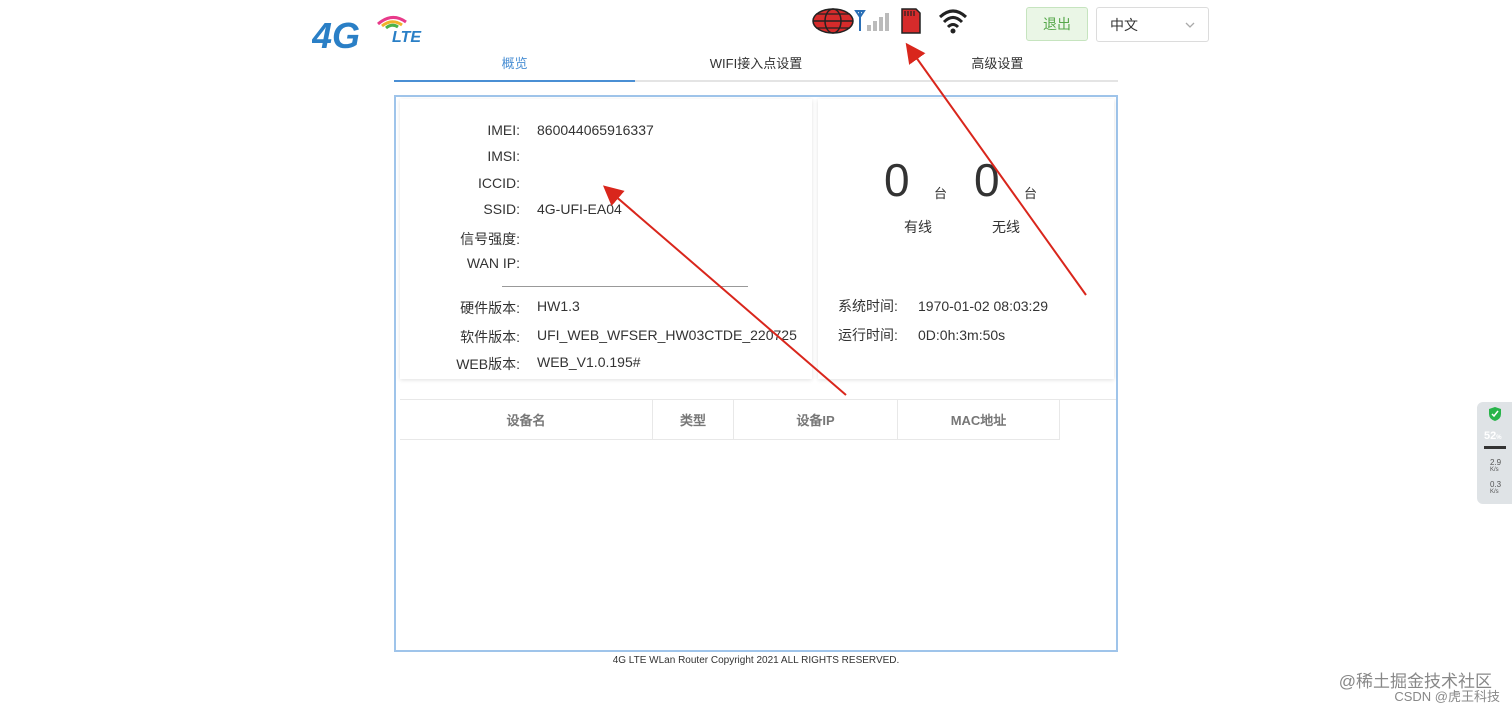 Image resolution: width=1512 pixels, height=709 pixels. Describe the element at coordinates (1496, 462) in the screenshot. I see `upload-speed: 2.9` at that location.